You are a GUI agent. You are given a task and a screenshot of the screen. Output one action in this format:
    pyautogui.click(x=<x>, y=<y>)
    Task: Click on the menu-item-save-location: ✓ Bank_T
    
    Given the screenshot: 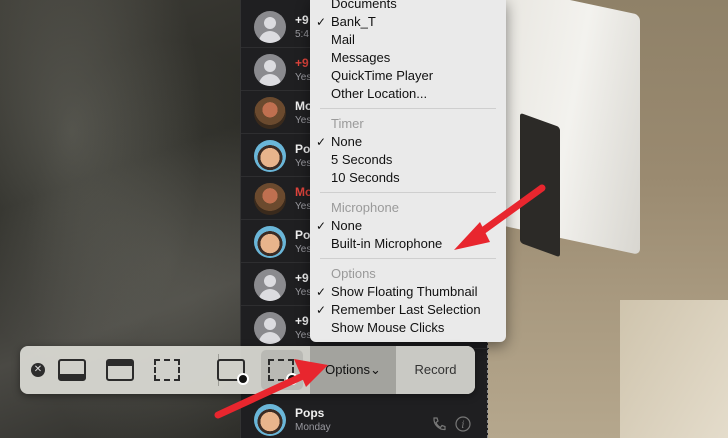 What is the action you would take?
    pyautogui.click(x=408, y=22)
    